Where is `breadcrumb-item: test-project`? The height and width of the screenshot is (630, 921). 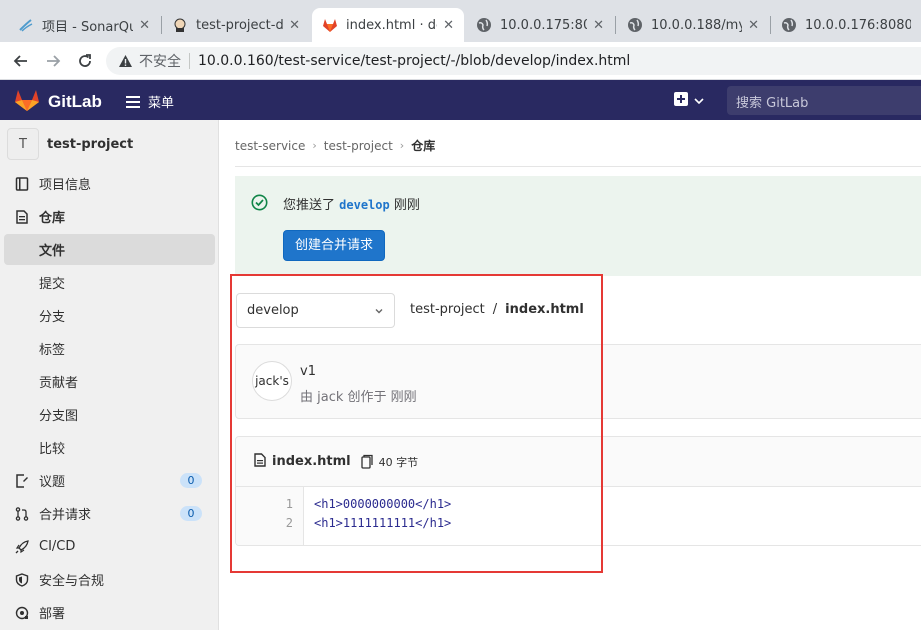 breadcrumb-item: test-project is located at coordinates (358, 146).